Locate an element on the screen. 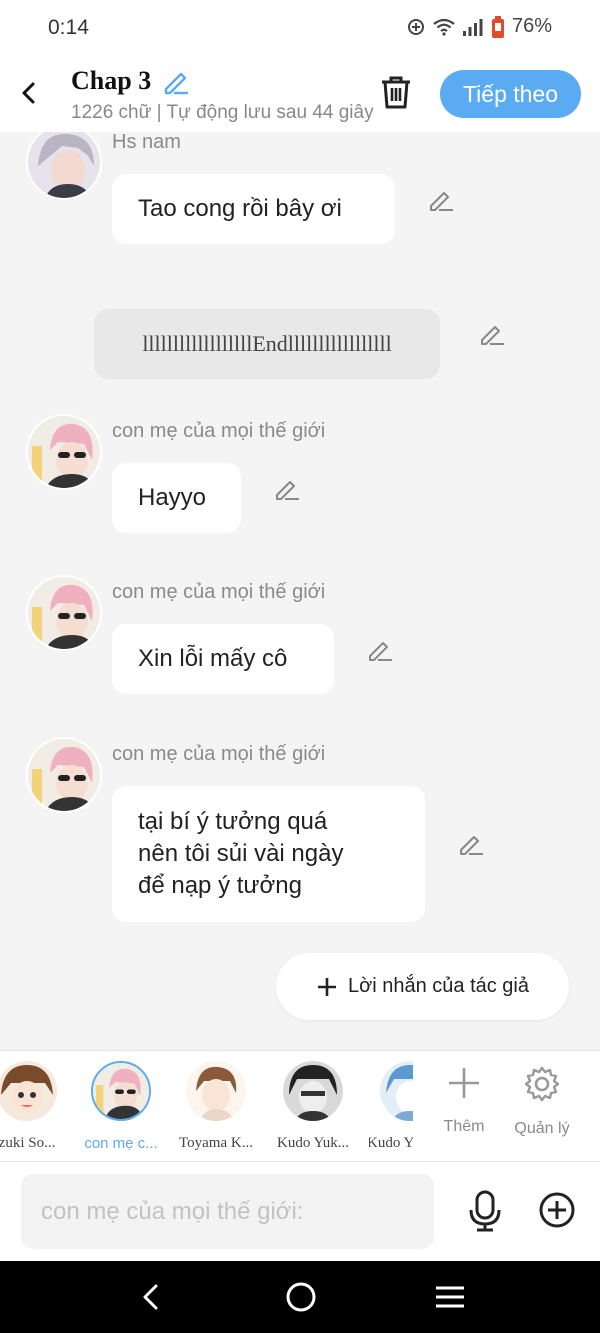  chapter-title: Chap 3 is located at coordinates (111, 81).